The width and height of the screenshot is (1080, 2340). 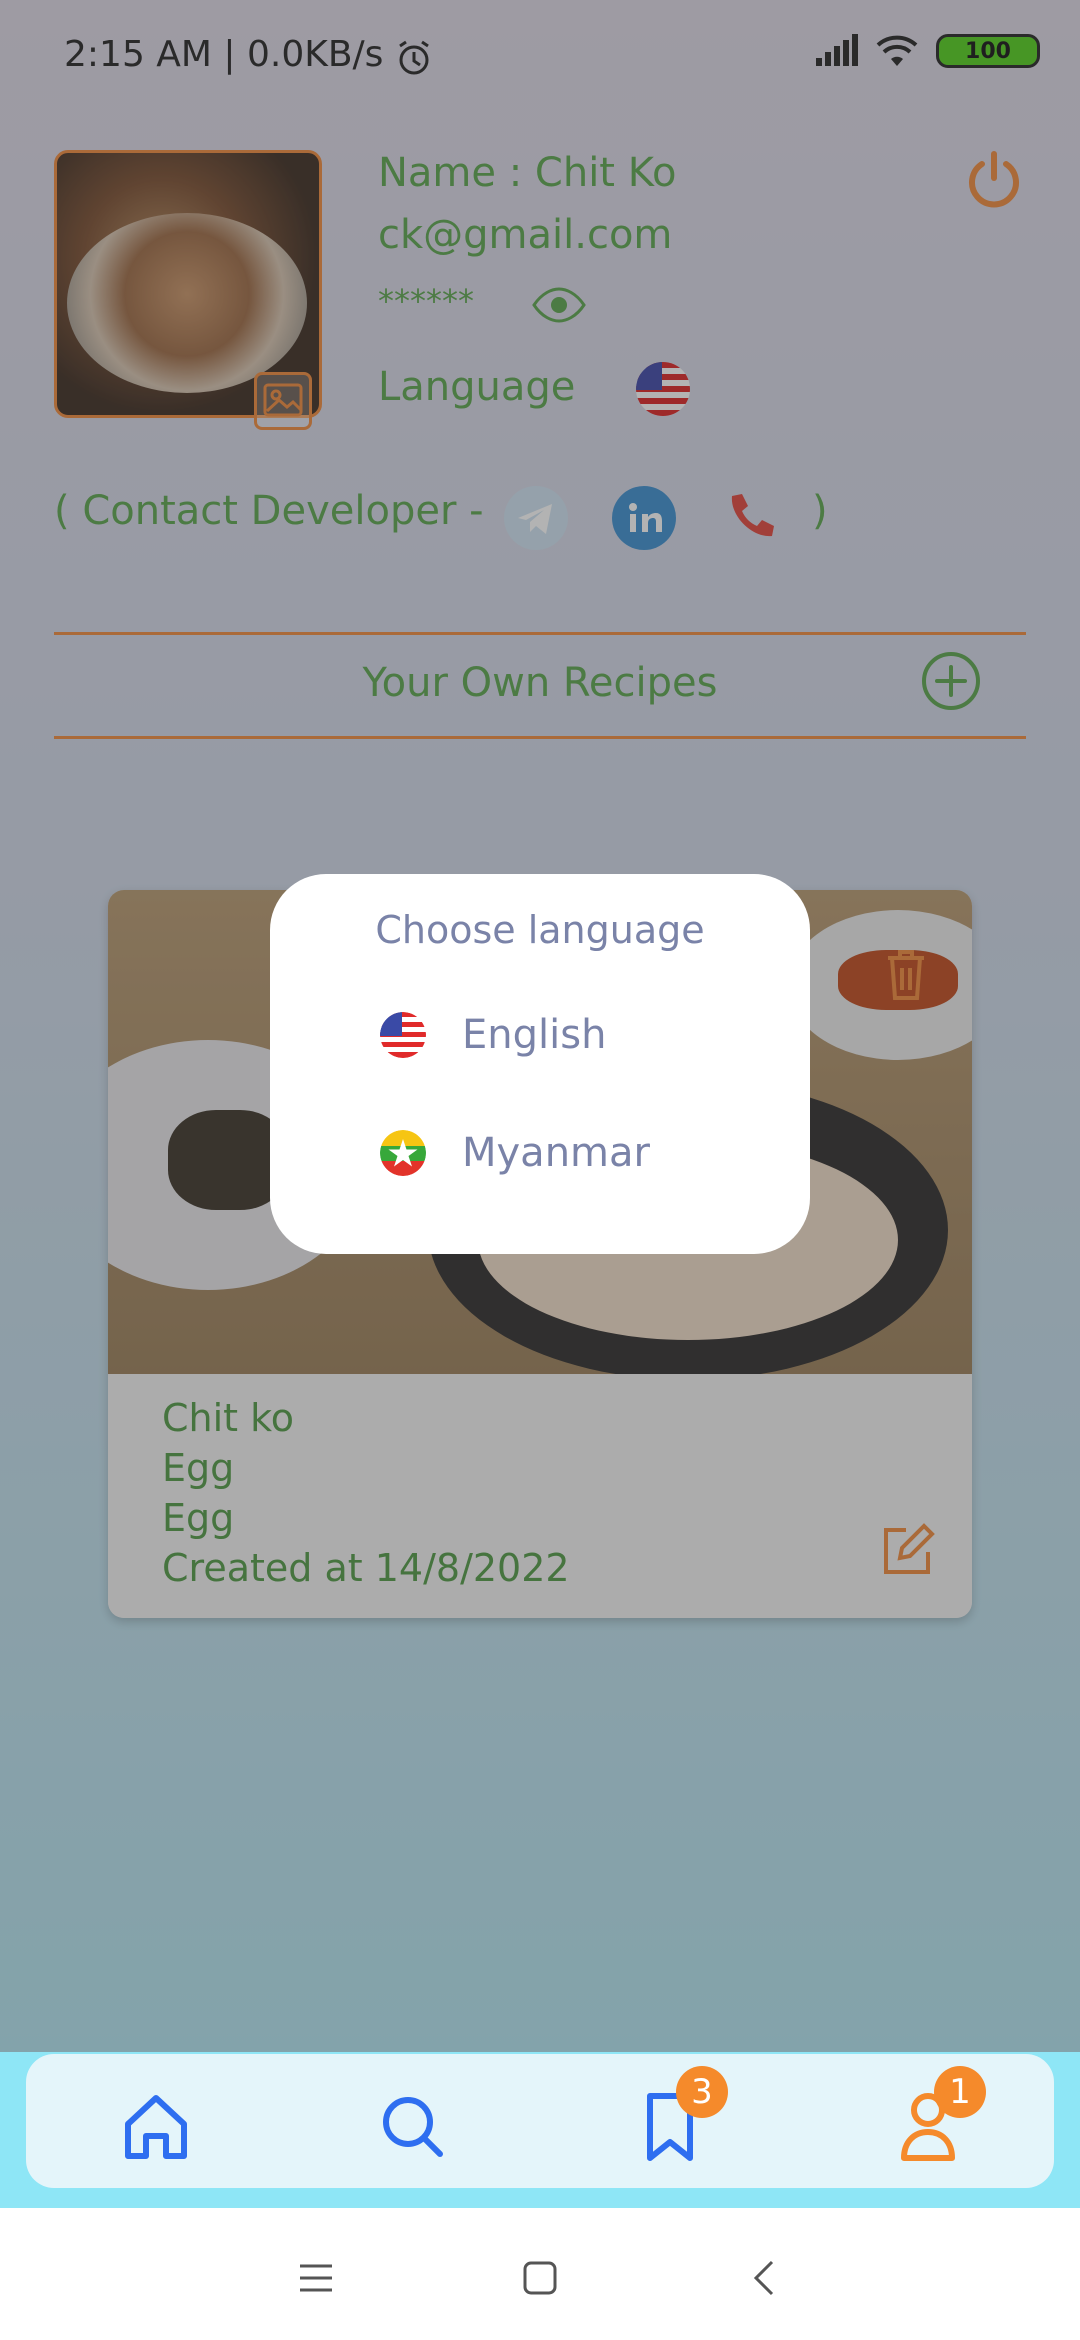 What do you see at coordinates (766, 2278) in the screenshot?
I see `back-icon` at bounding box center [766, 2278].